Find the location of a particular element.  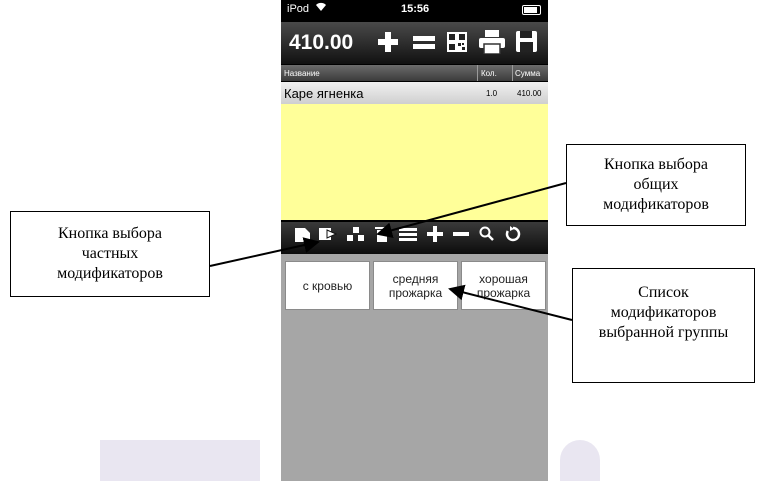

callout-modifier-list: Список модификаторов выбранной группы is located at coordinates (663, 325).